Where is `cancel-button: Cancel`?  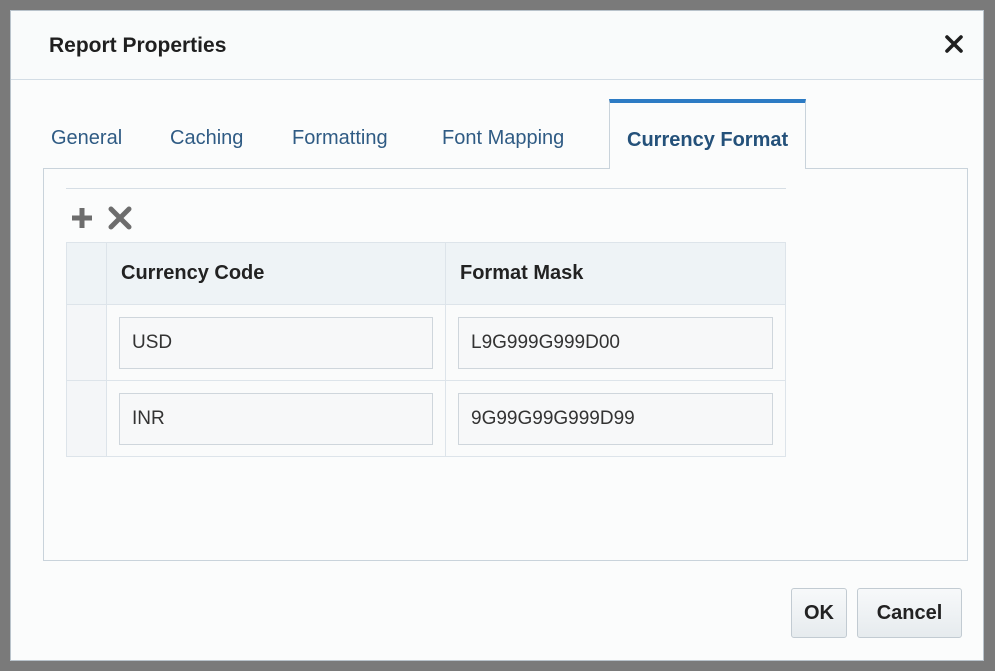
cancel-button: Cancel is located at coordinates (909, 613).